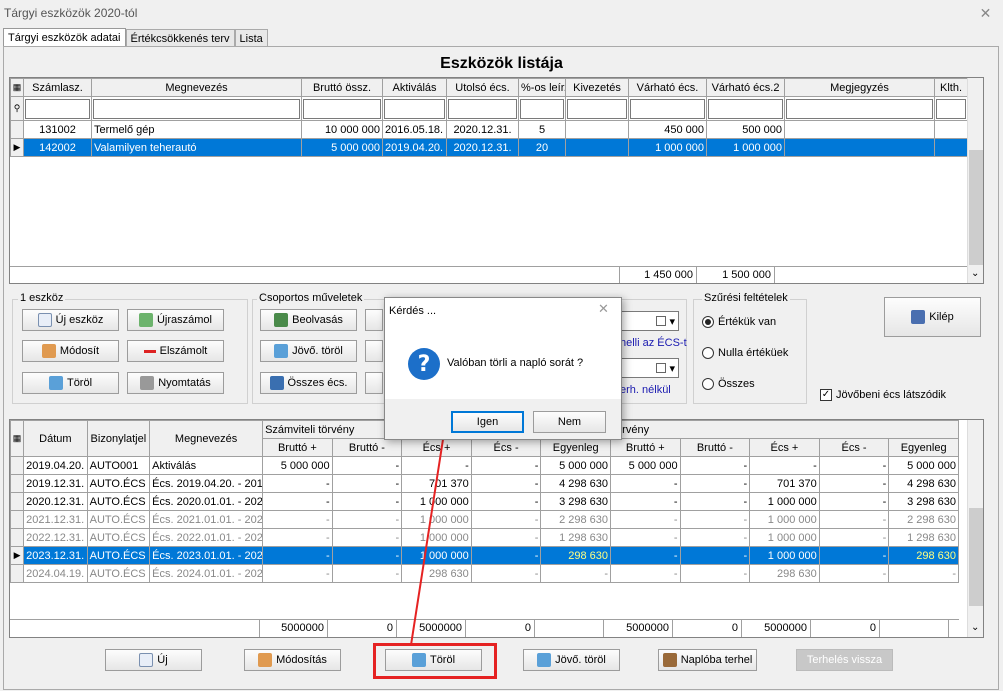  Describe the element at coordinates (951, 87) in the screenshot. I see `col-header-cost: Klth.` at that location.